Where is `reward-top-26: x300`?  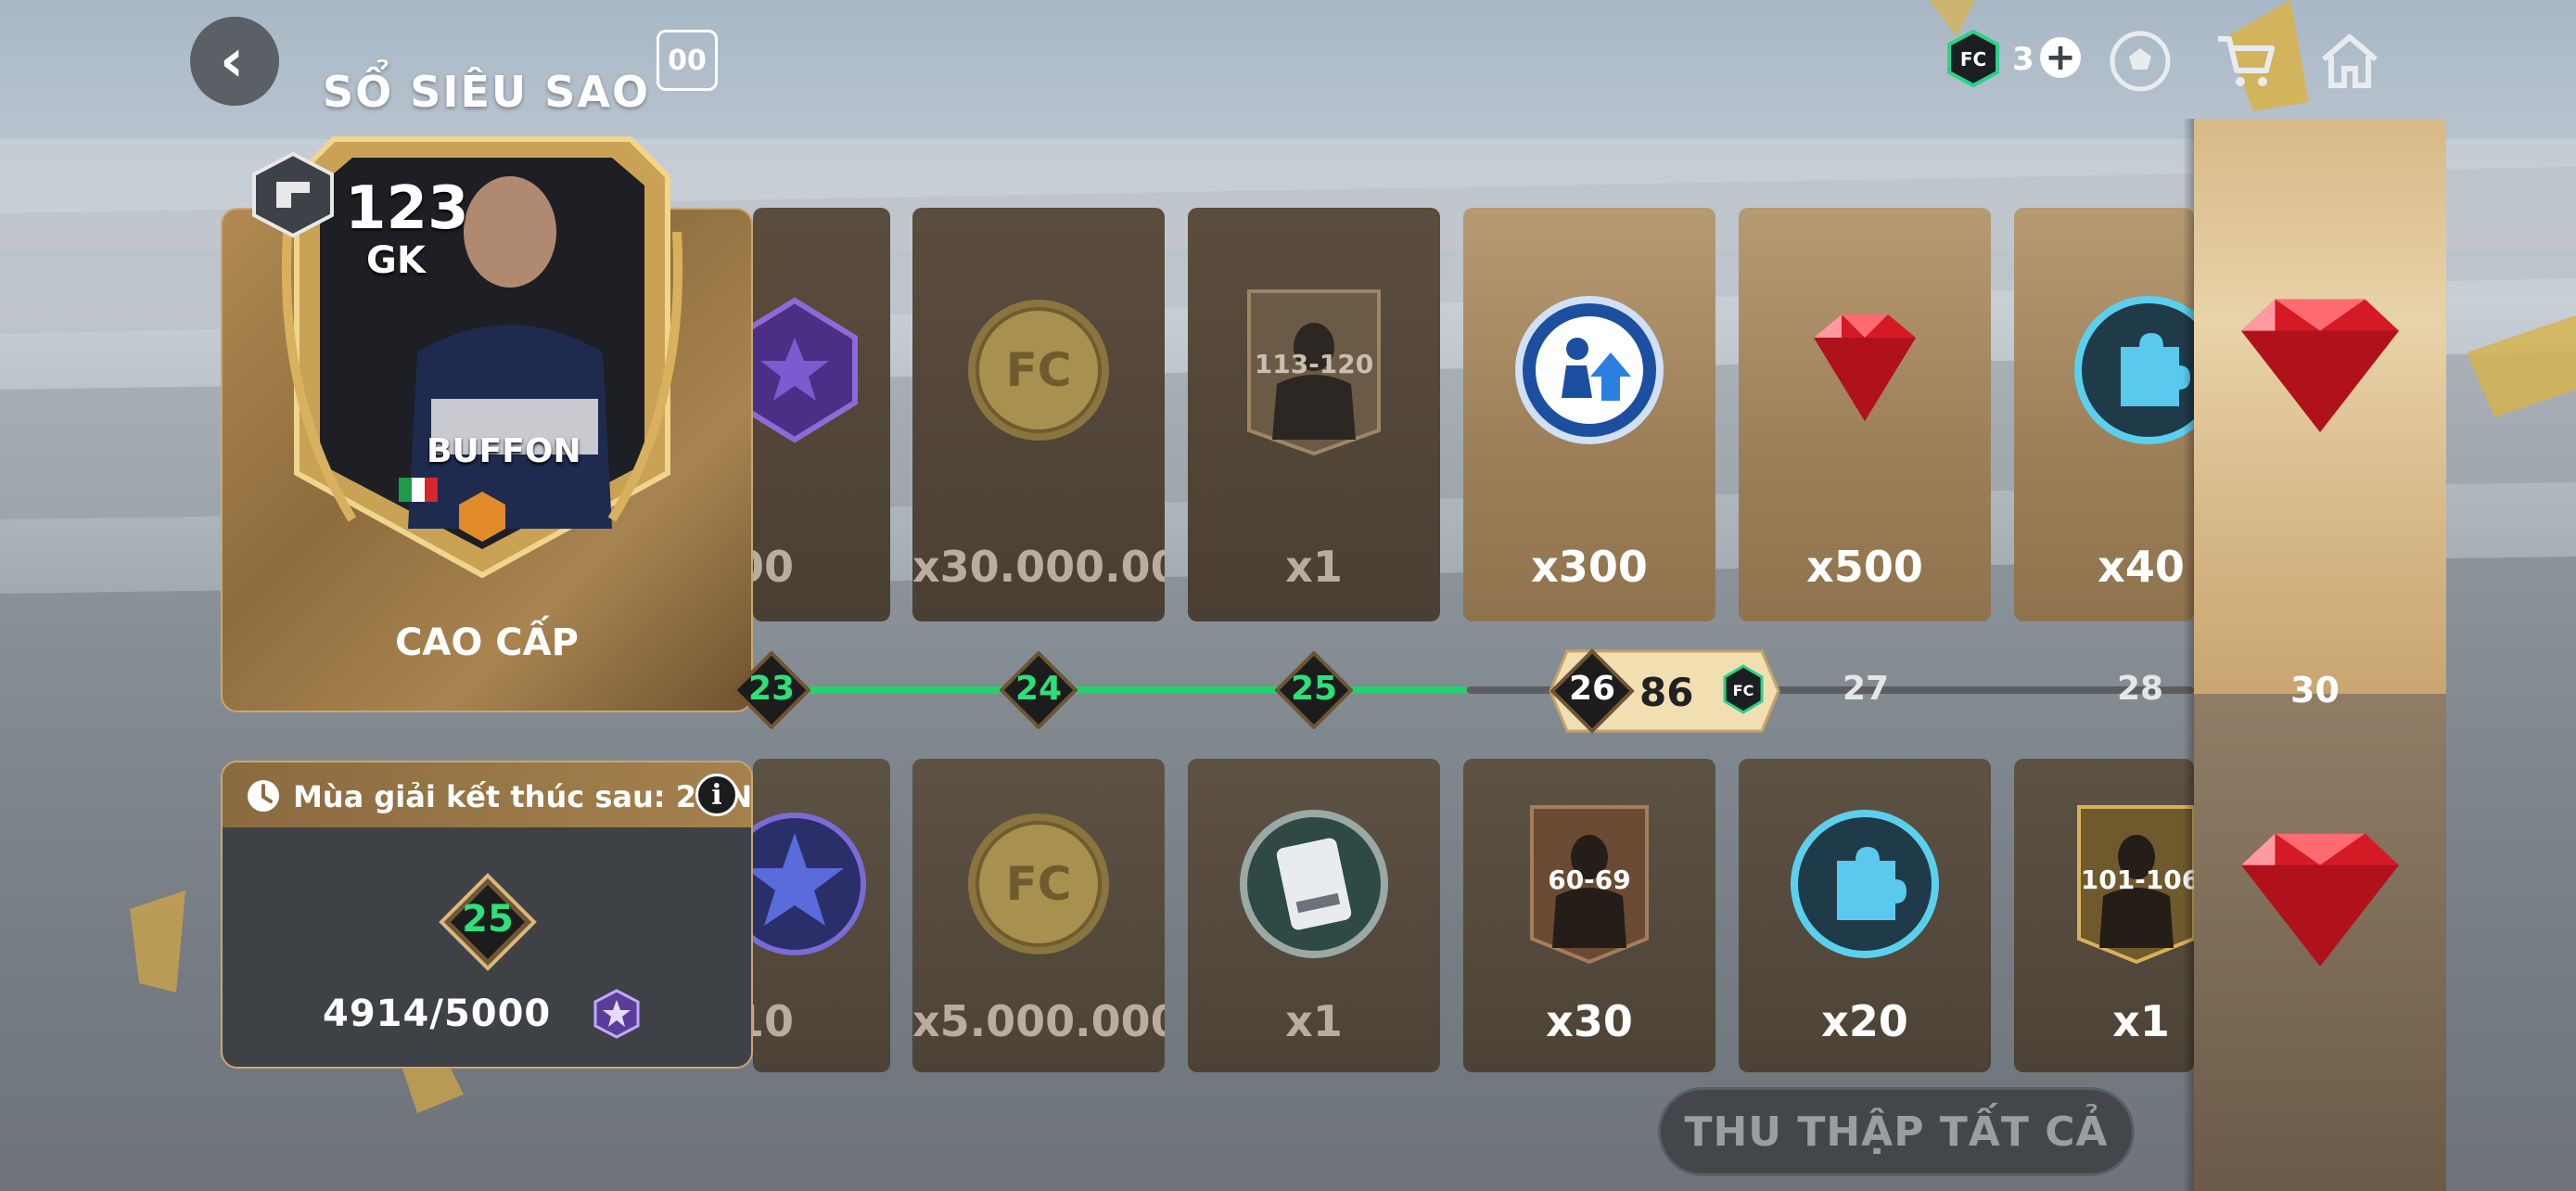
reward-top-26: x300 is located at coordinates (1589, 414).